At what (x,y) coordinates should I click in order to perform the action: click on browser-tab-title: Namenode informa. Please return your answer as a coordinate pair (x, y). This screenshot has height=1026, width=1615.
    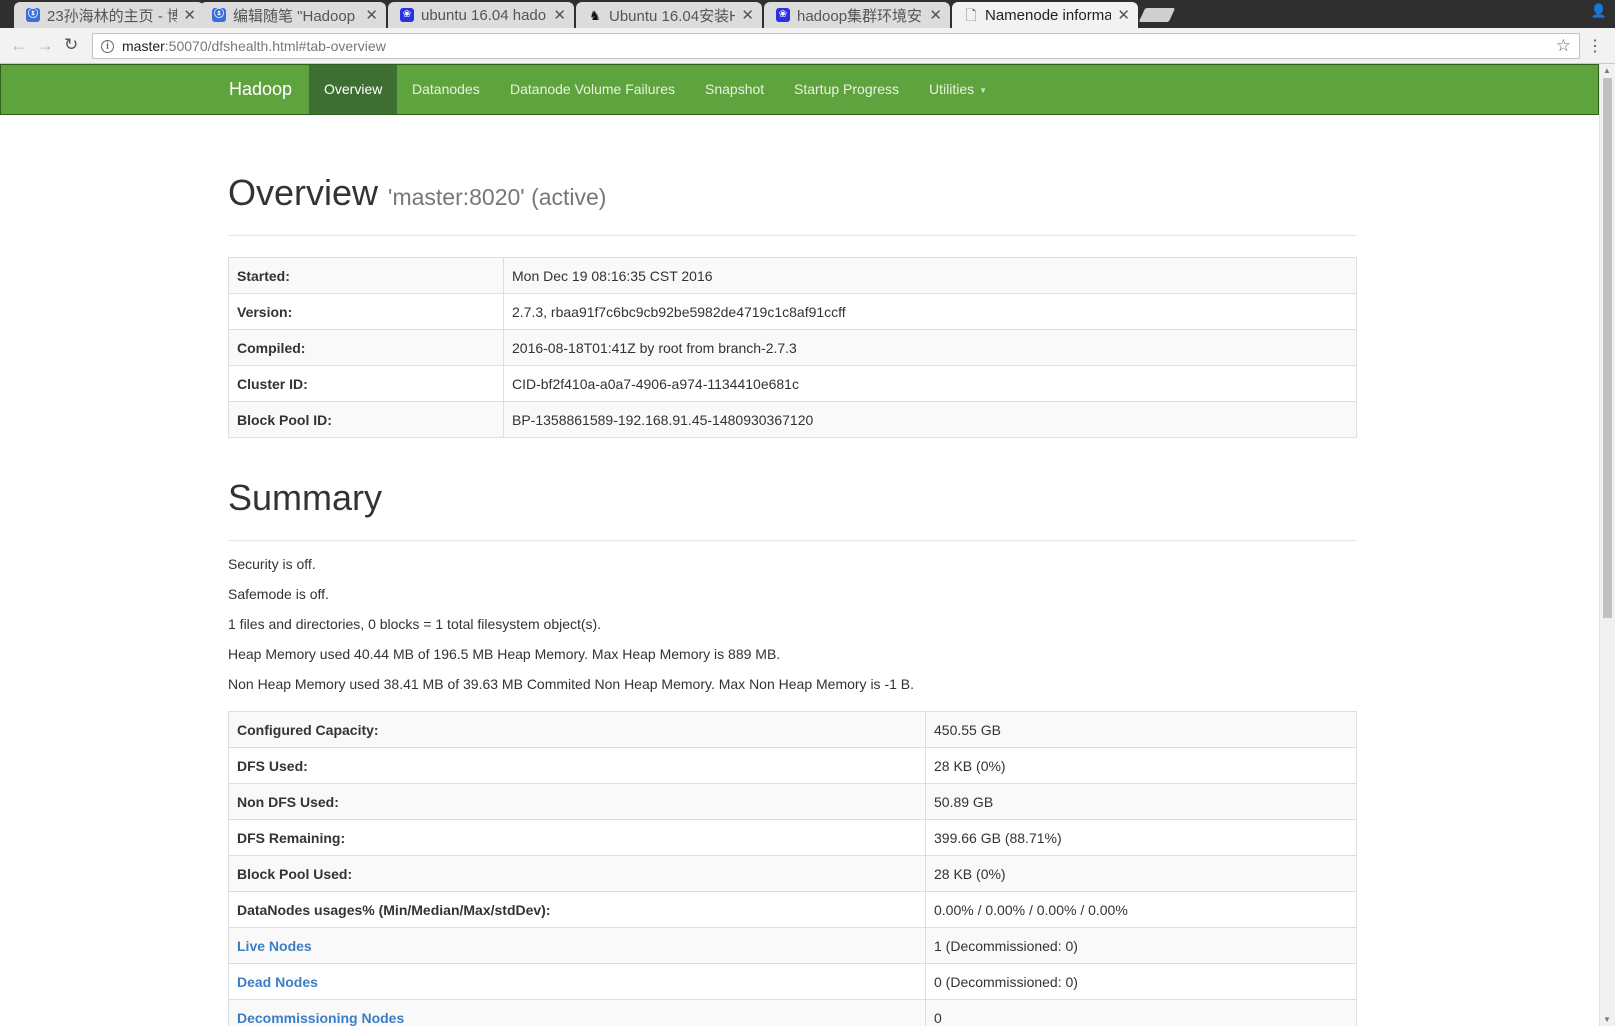
    Looking at the image, I should click on (1048, 15).